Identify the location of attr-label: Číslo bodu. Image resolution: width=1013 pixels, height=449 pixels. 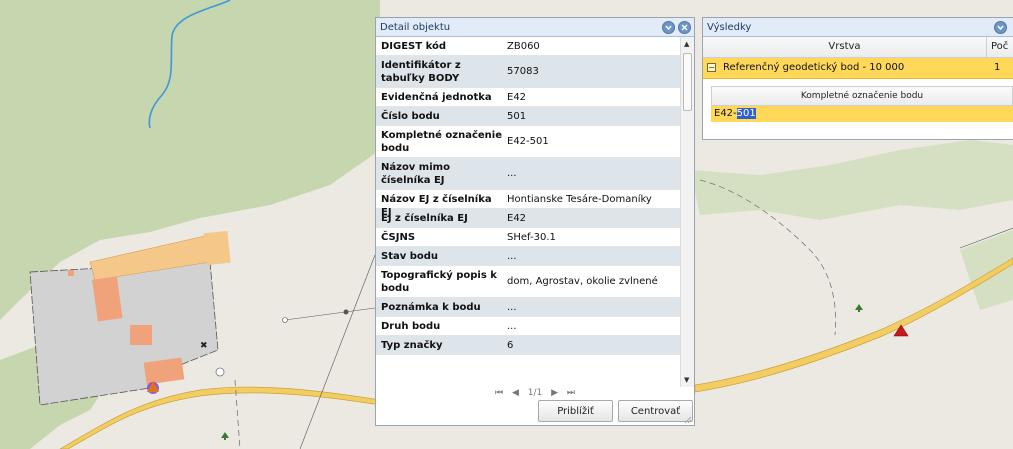
(410, 116).